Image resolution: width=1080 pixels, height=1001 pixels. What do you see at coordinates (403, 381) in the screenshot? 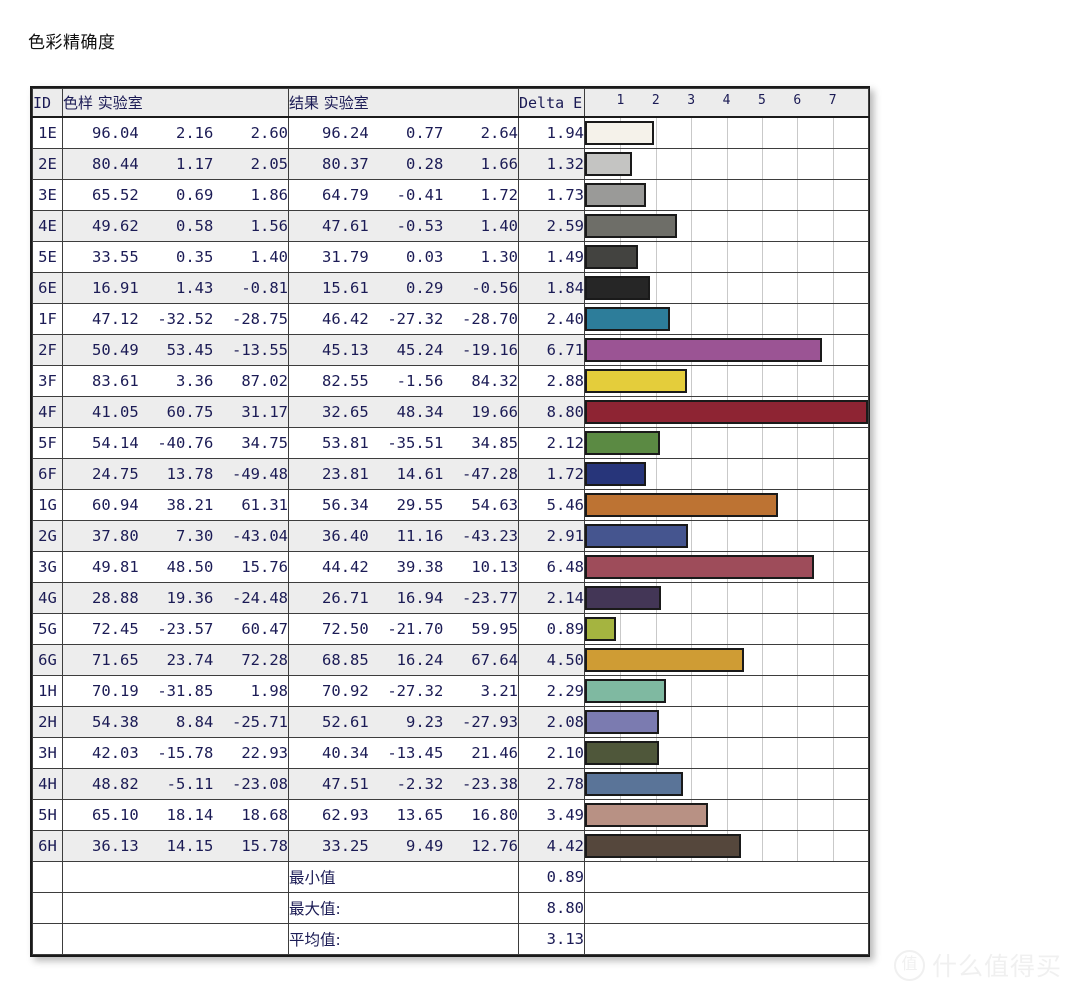
I see `cell-result-lab: 82.55 -1.56 84.32` at bounding box center [403, 381].